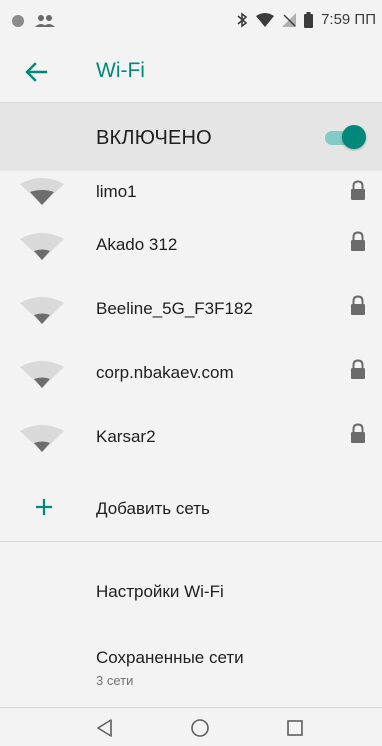 This screenshot has height=746, width=382. Describe the element at coordinates (45, 21) in the screenshot. I see `people-icon` at that location.